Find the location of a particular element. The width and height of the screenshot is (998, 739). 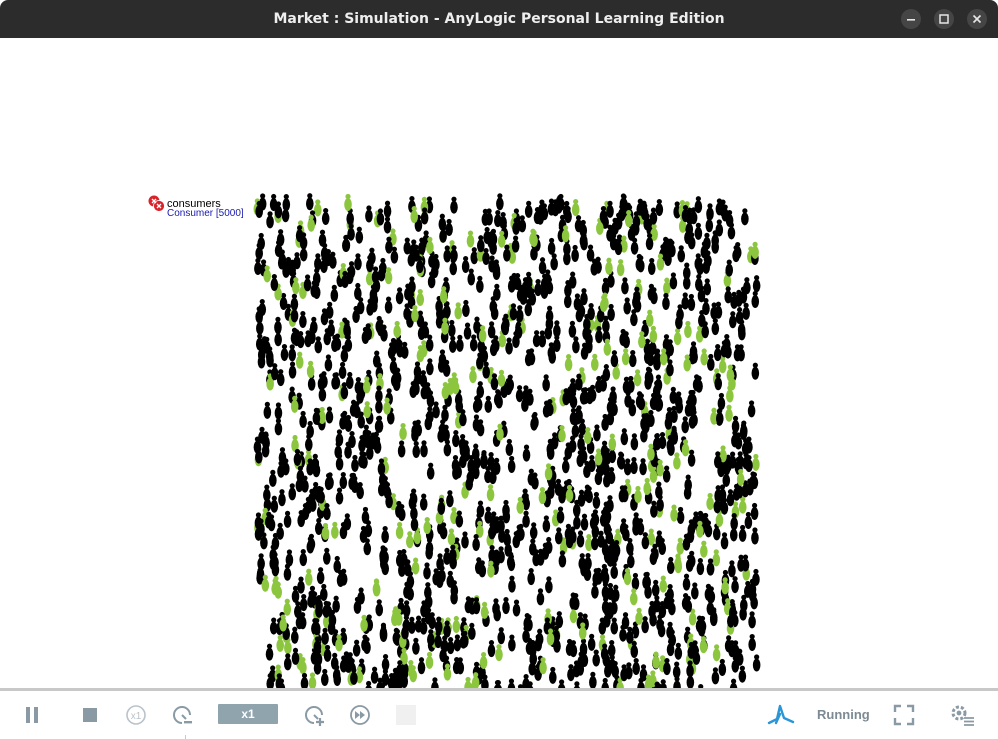

speed-up-icon is located at coordinates (314, 716).